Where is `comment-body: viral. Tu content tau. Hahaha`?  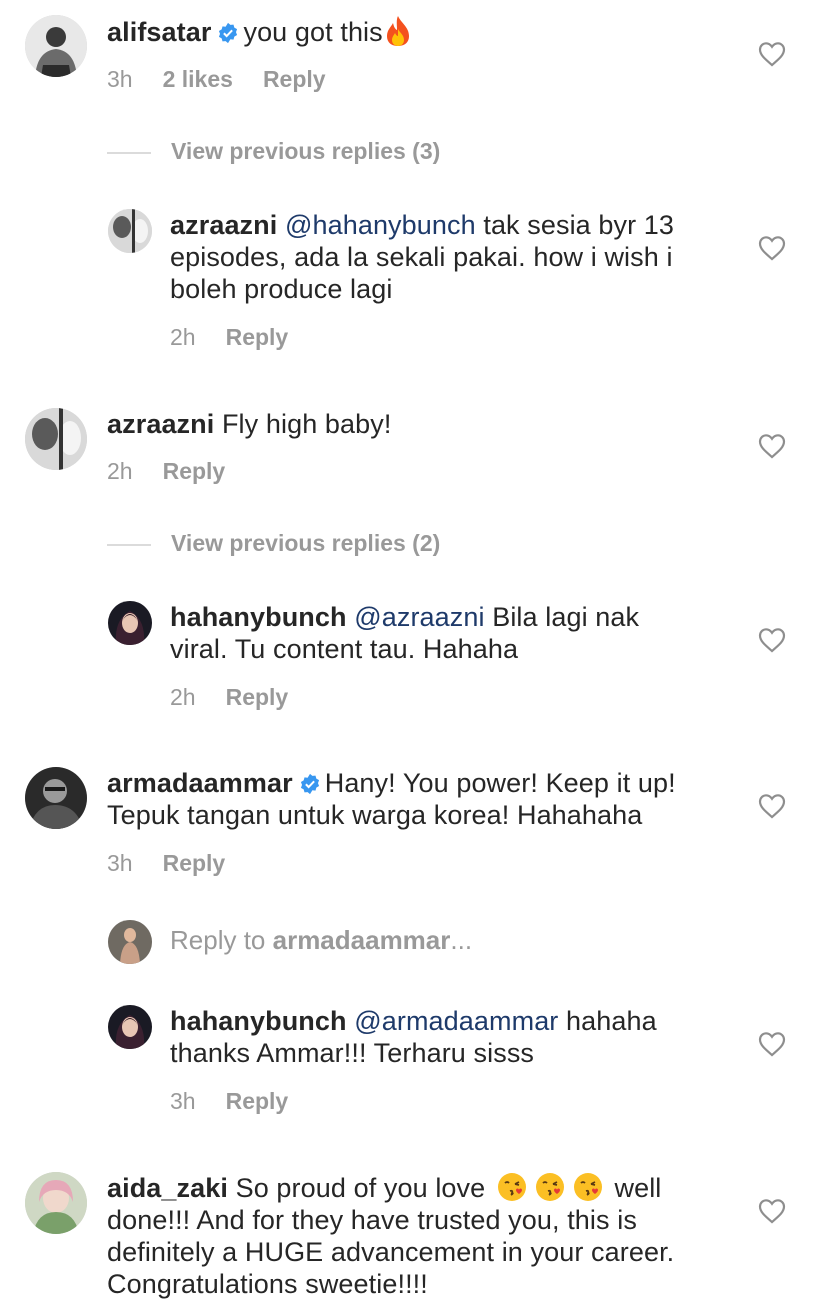 comment-body: viral. Tu content tau. Hahaha is located at coordinates (344, 649).